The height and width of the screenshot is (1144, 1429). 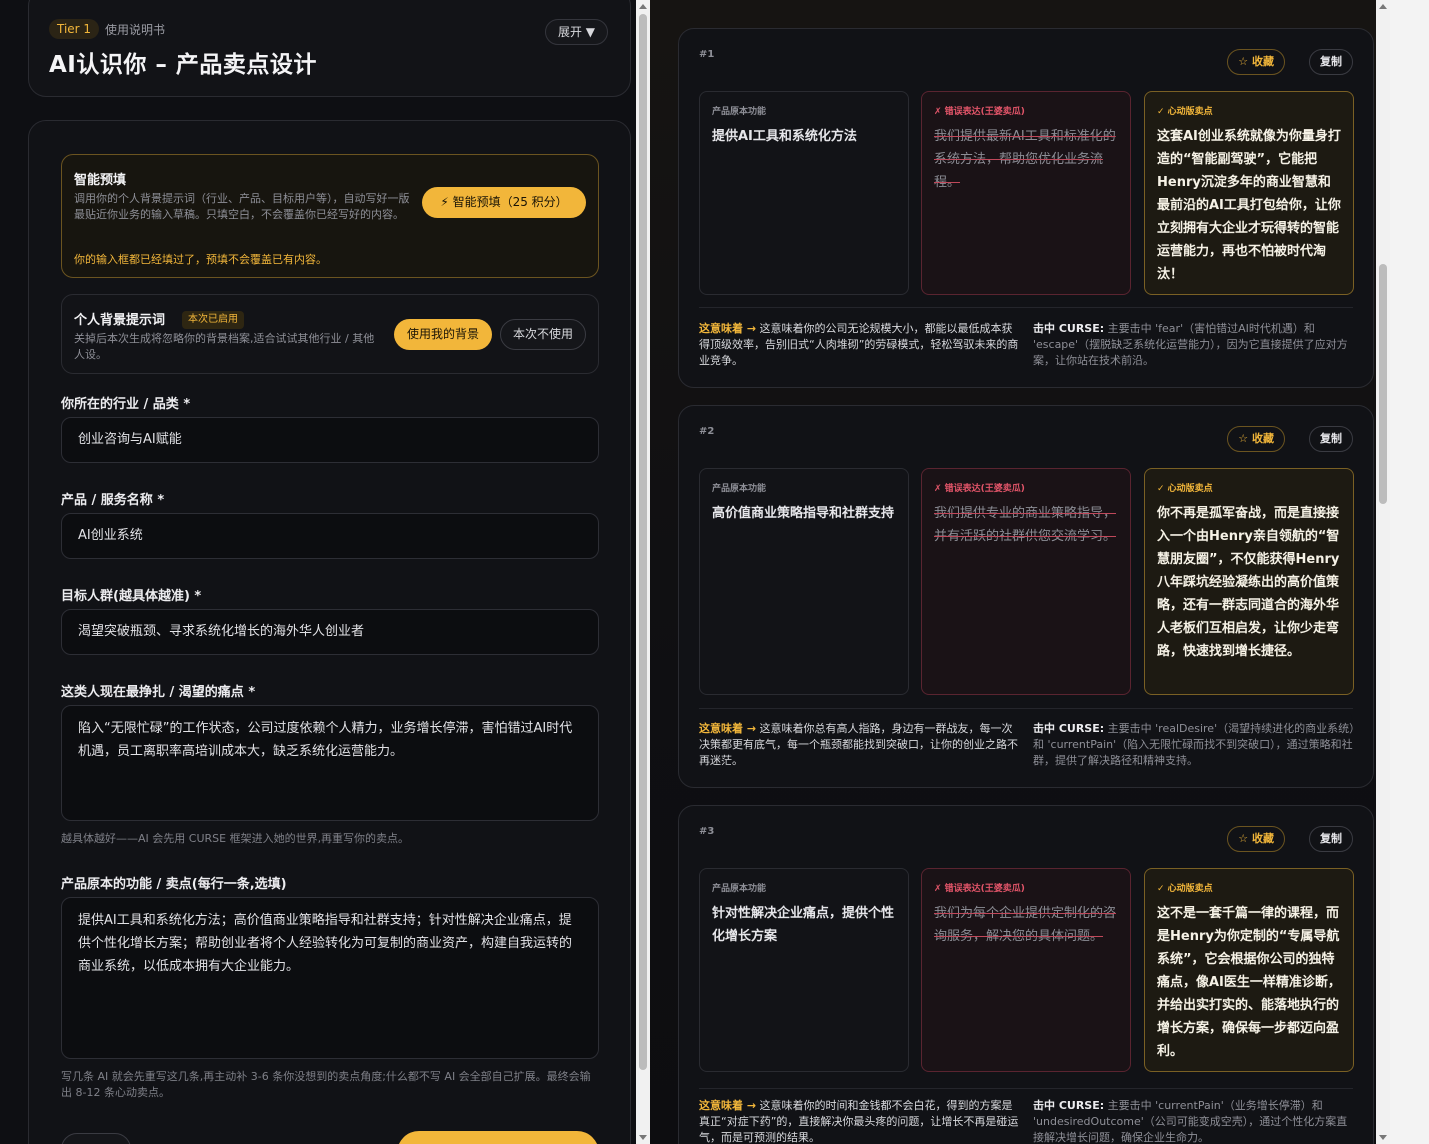 I want to click on pain-label: 这类人现在最挣扎 / 渴望的痛点 *, so click(x=158, y=692).